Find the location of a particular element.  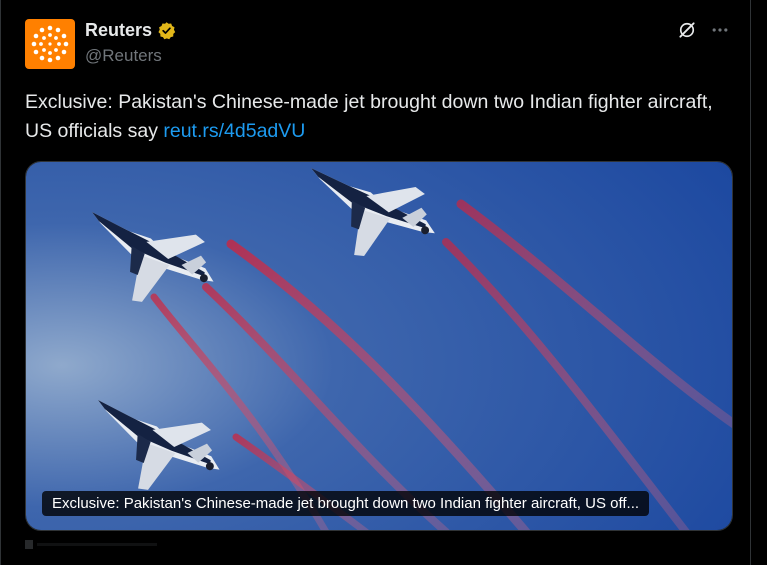

author-name: Reuters is located at coordinates (118, 30).